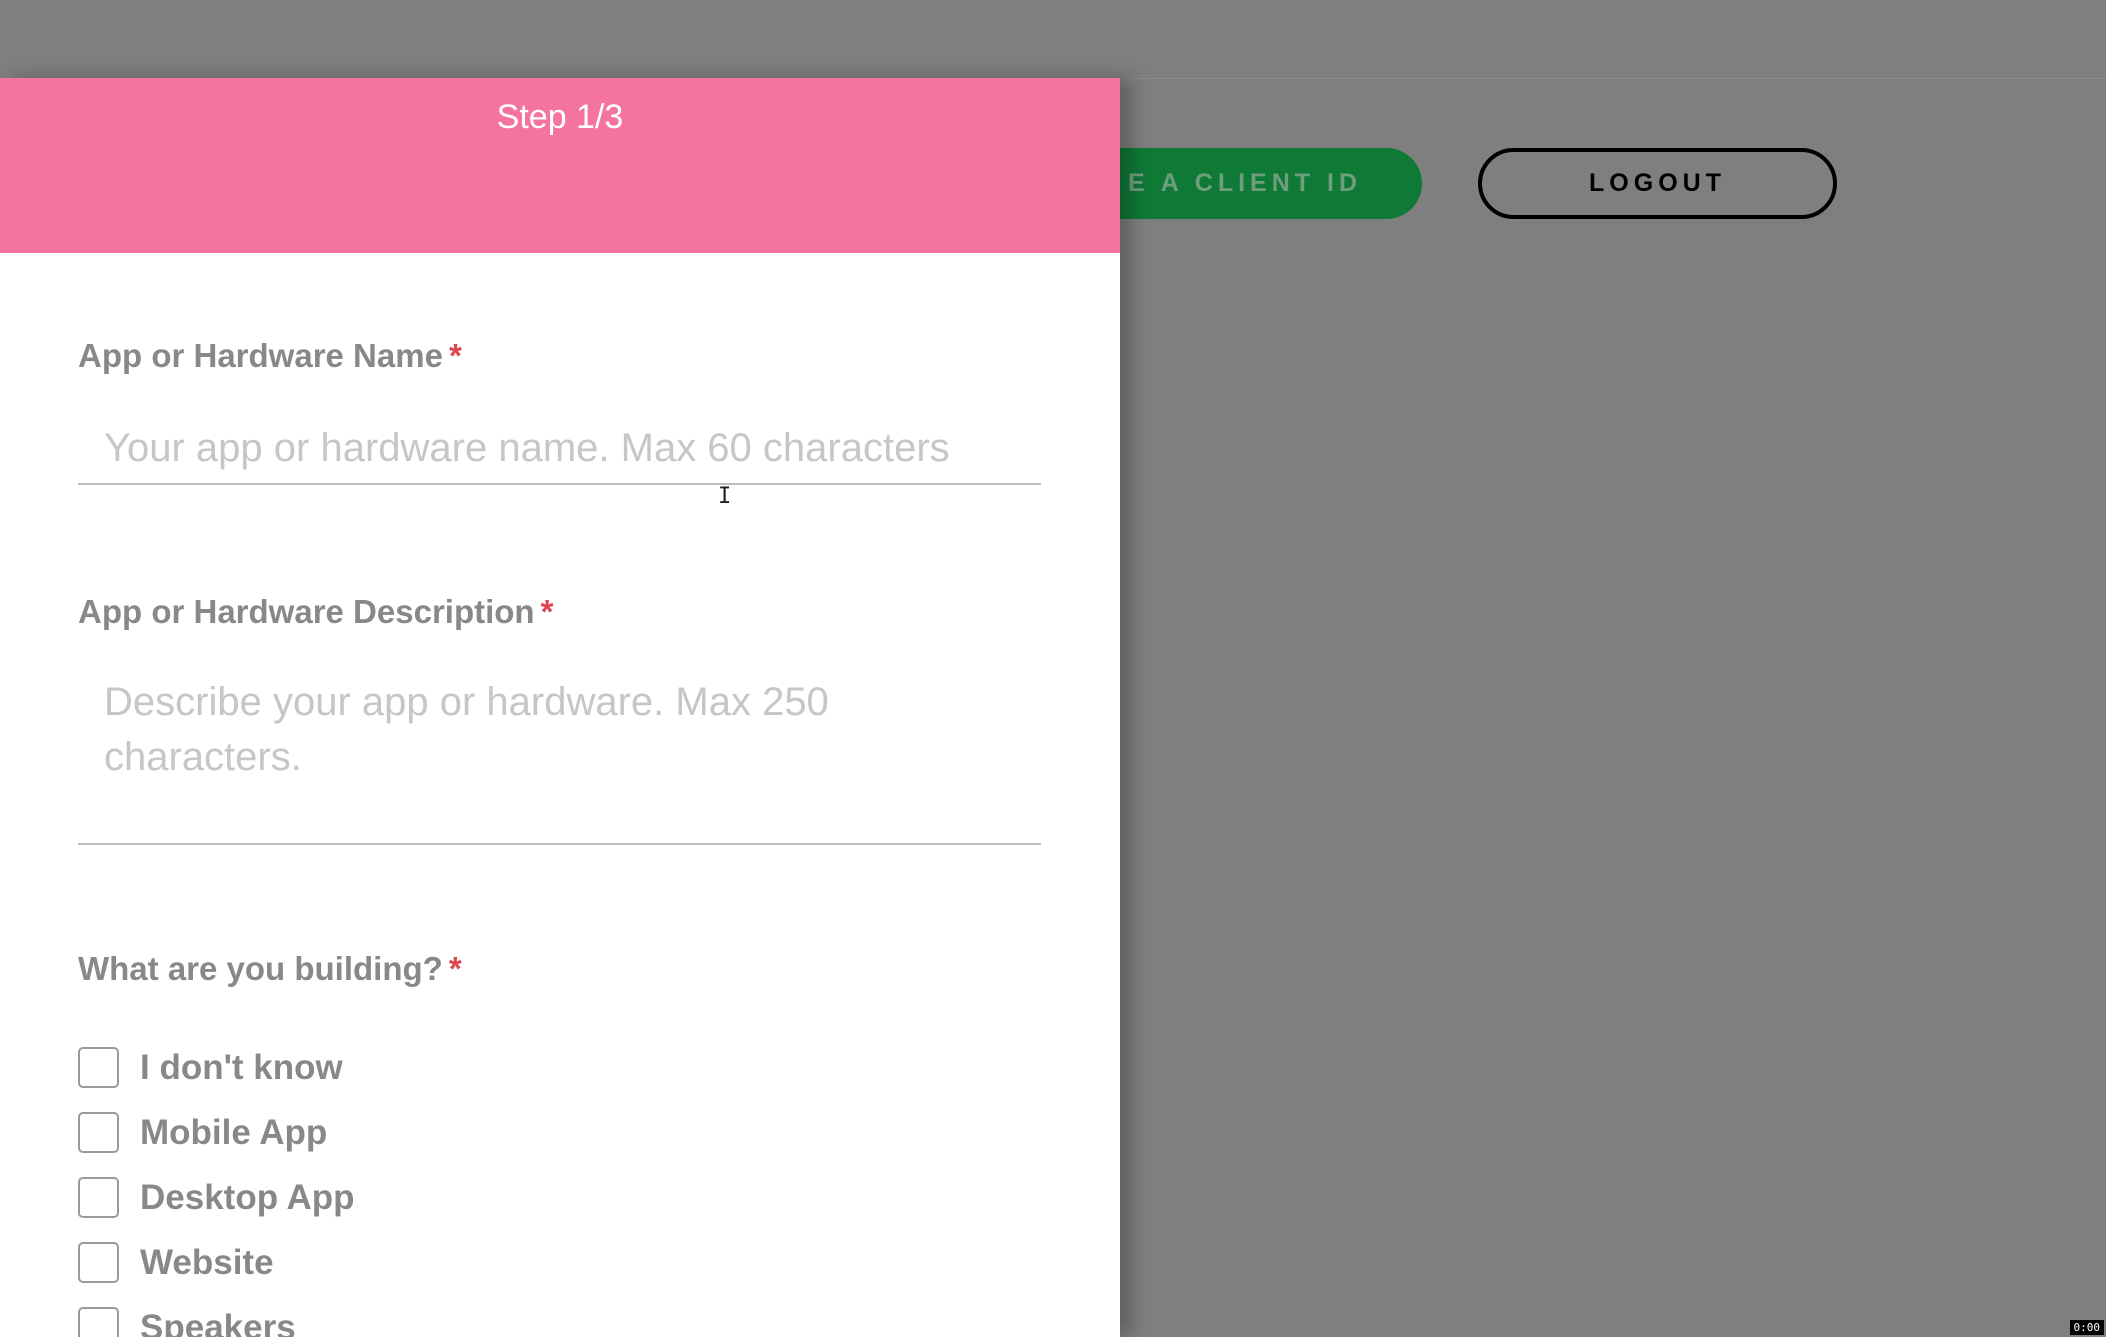 The height and width of the screenshot is (1337, 2106). Describe the element at coordinates (234, 1132) in the screenshot. I see `option-label: Mobile App` at that location.